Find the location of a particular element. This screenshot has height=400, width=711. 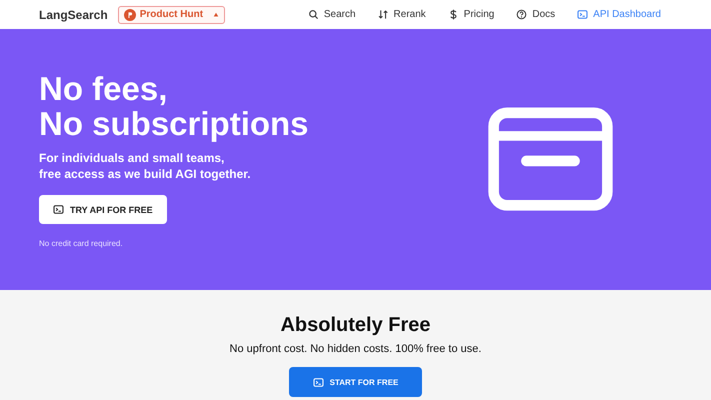

try-api-button: TRY API FOR FREE is located at coordinates (103, 209).